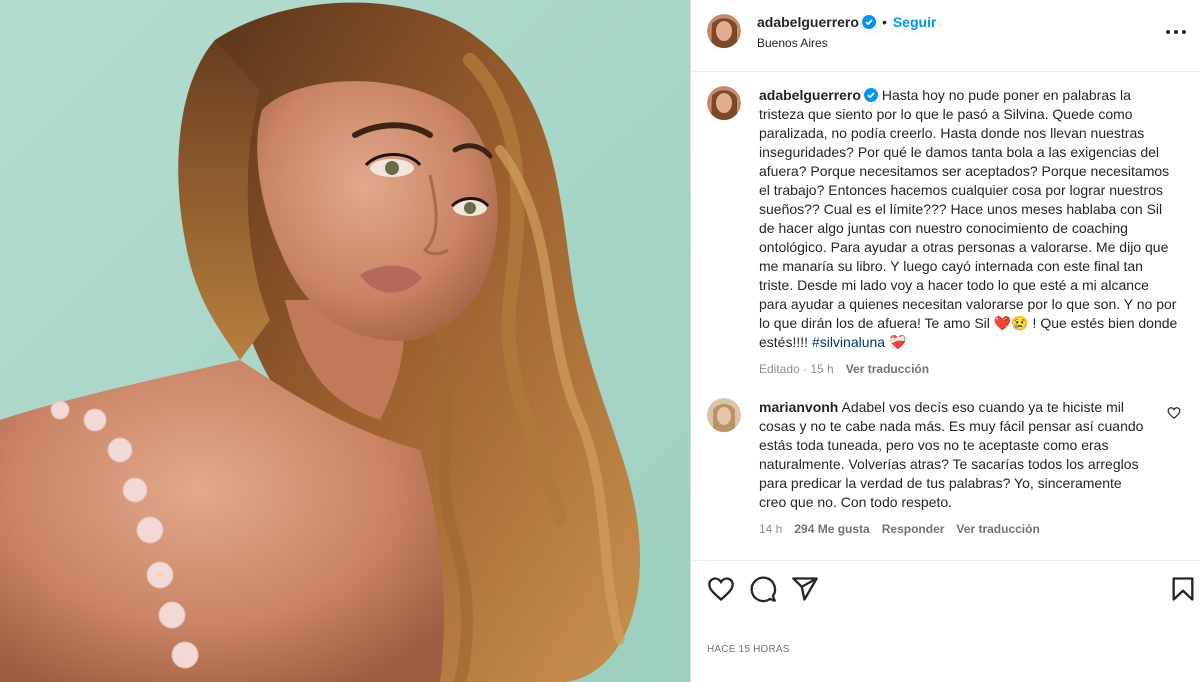 Image resolution: width=1200 pixels, height=682 pixels. Describe the element at coordinates (798, 407) in the screenshot. I see `commenter-username: marianvonh` at that location.